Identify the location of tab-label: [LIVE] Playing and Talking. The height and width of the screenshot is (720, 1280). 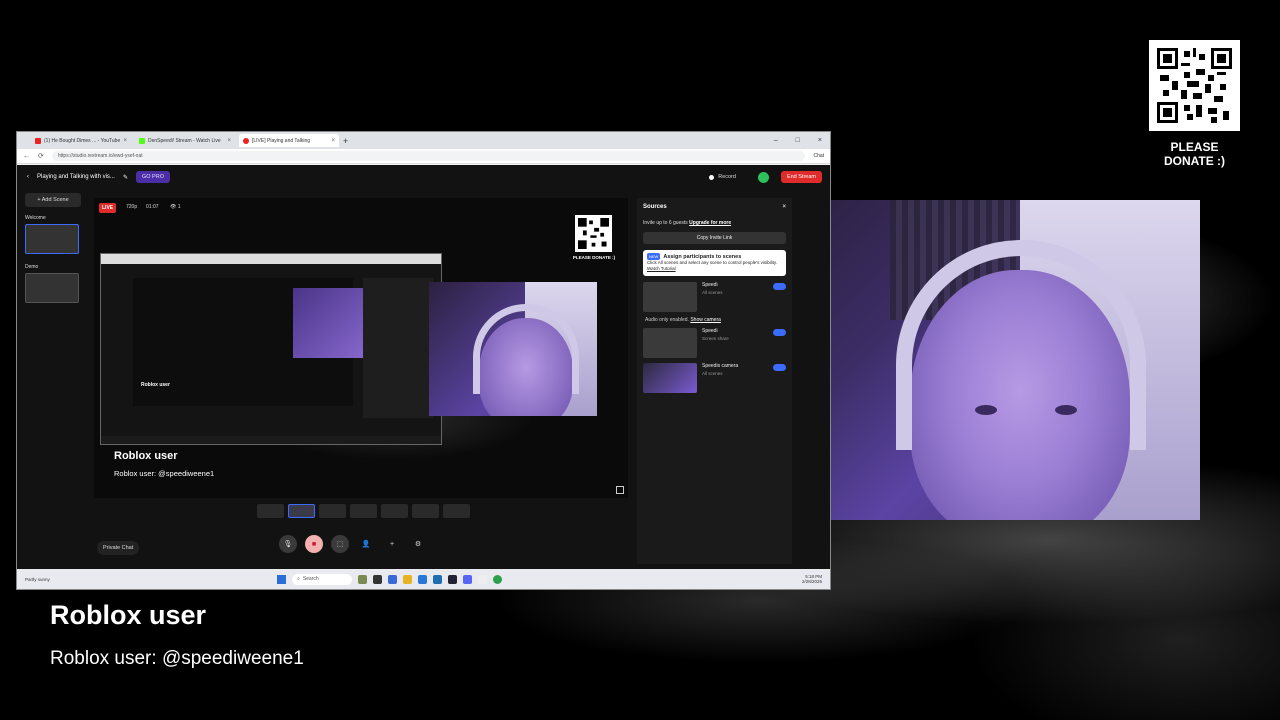
(281, 140).